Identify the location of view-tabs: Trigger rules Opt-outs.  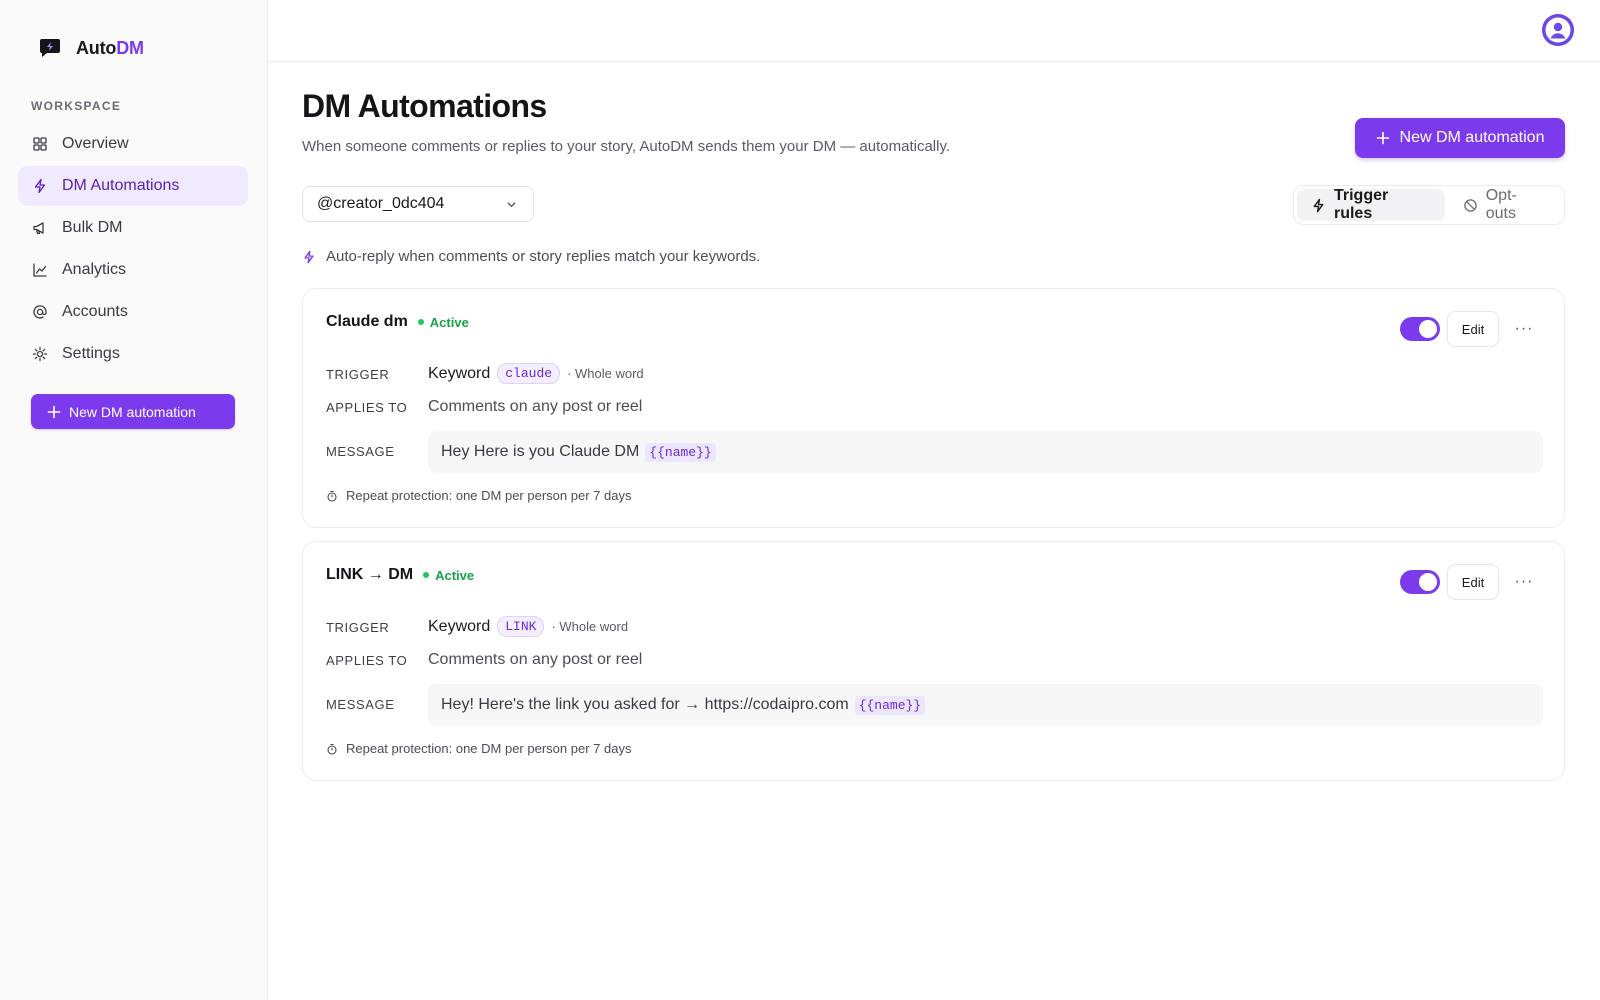
(1429, 205).